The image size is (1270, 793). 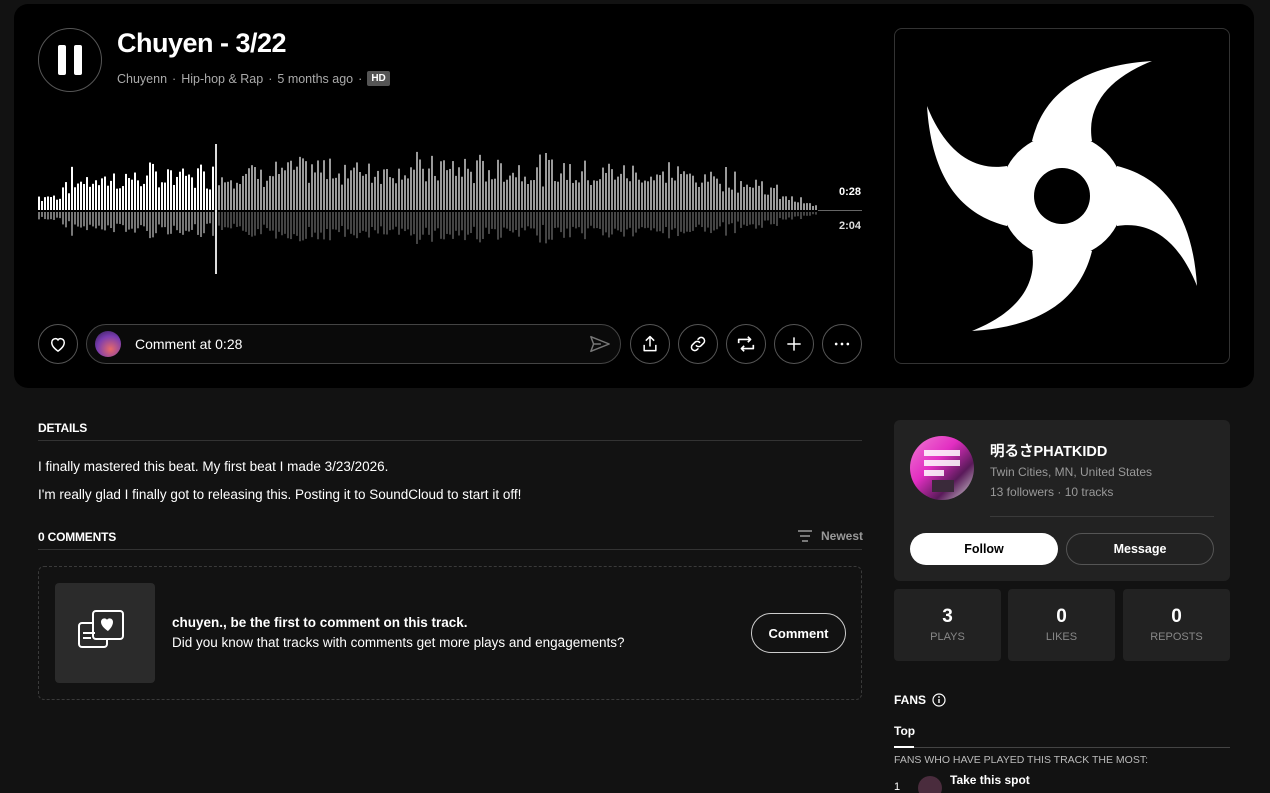 I want to click on waveform, so click(x=450, y=212).